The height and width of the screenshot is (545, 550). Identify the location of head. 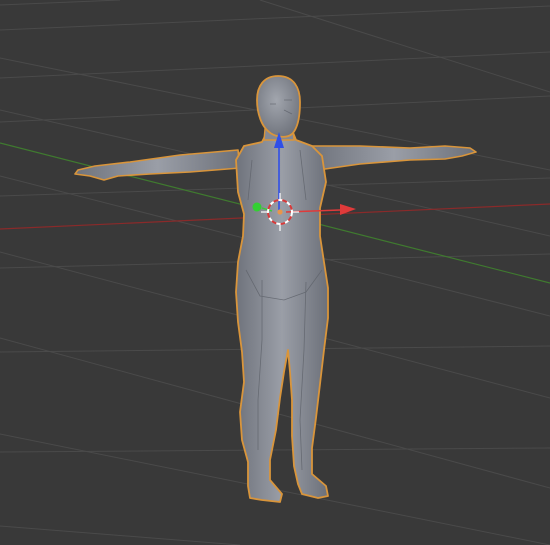
(278, 106).